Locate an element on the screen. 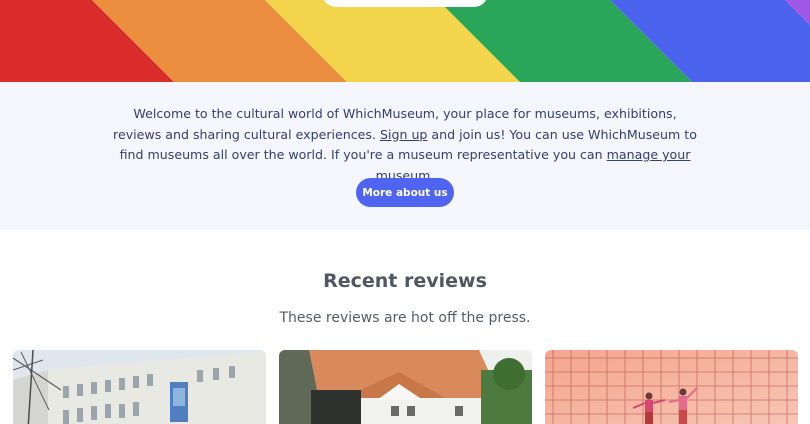 The width and height of the screenshot is (810, 424). museum-building-photo is located at coordinates (139, 387).